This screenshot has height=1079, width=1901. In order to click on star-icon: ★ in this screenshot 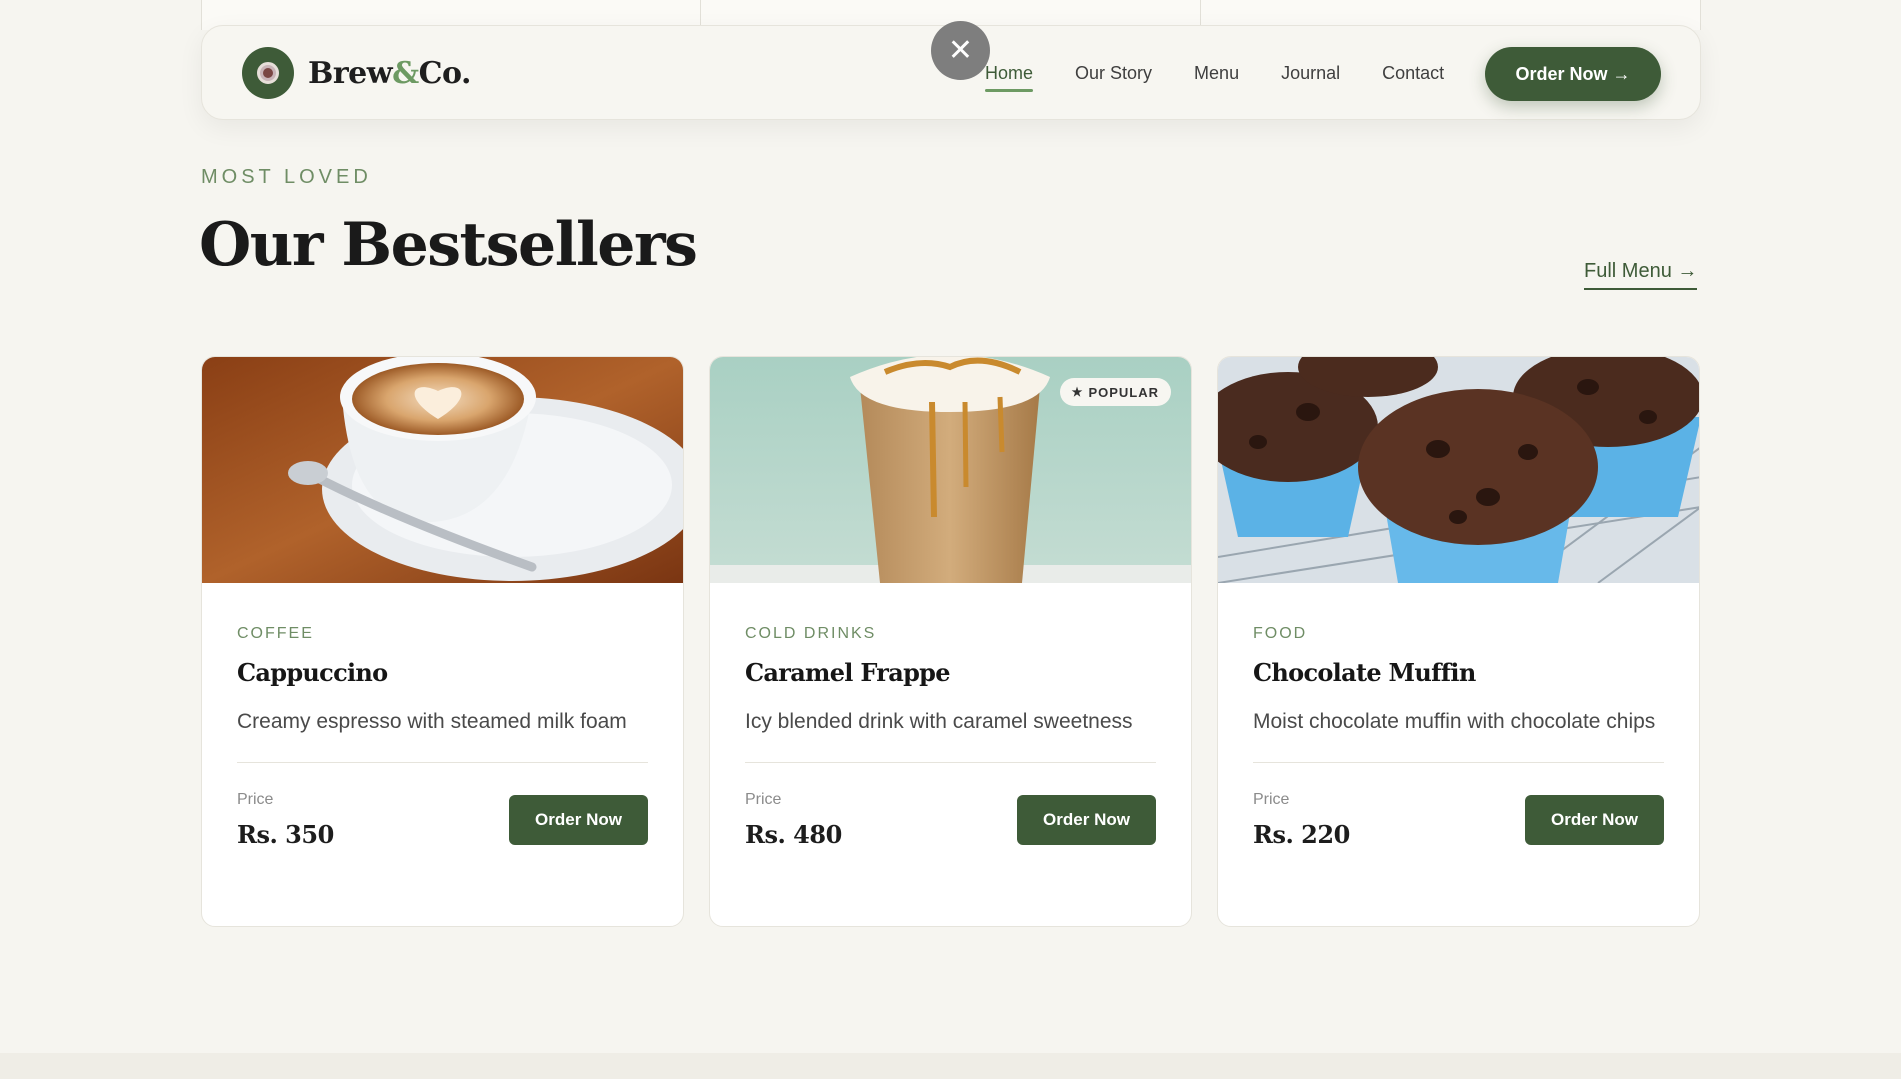, I will do `click(1077, 392)`.